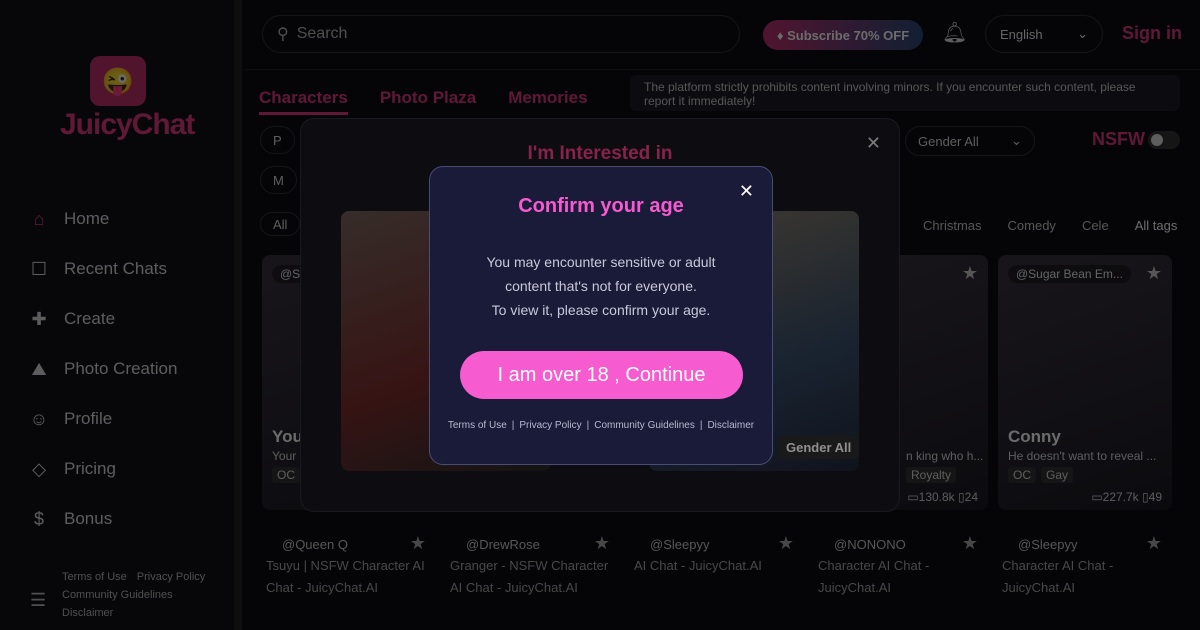  What do you see at coordinates (1032, 225) in the screenshot?
I see `tag-comedy: Comedy` at bounding box center [1032, 225].